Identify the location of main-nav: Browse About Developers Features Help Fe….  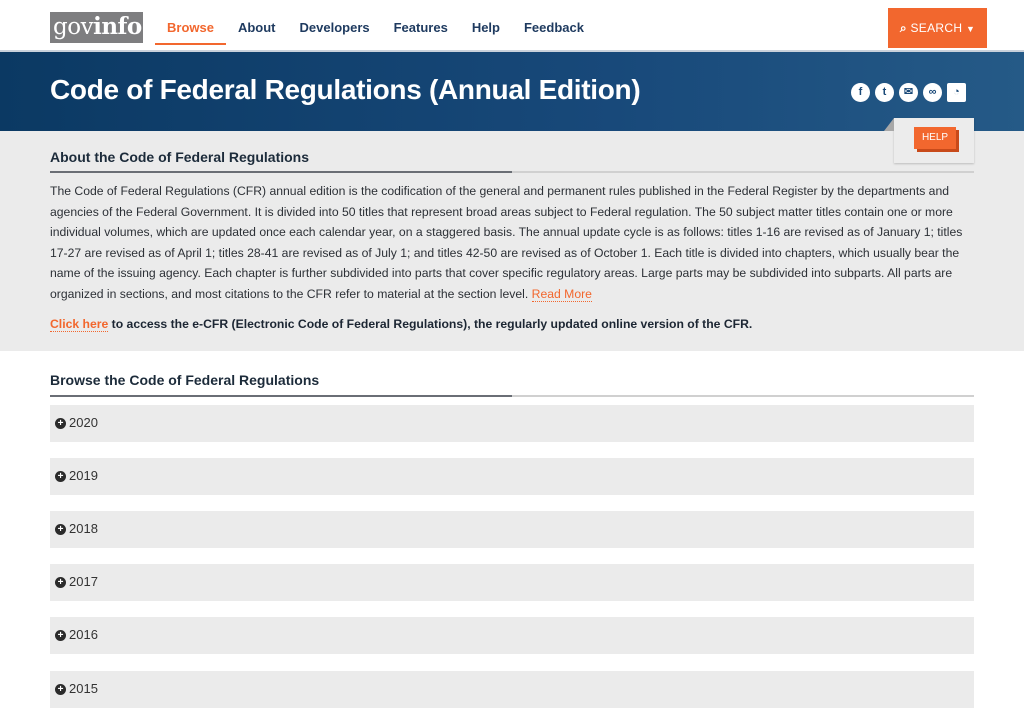
(375, 25).